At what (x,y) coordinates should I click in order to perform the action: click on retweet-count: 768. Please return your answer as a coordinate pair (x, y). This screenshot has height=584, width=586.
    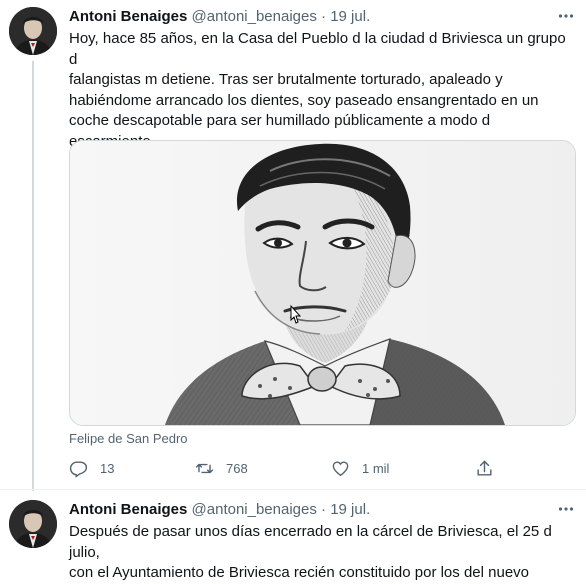
    Looking at the image, I should click on (237, 468).